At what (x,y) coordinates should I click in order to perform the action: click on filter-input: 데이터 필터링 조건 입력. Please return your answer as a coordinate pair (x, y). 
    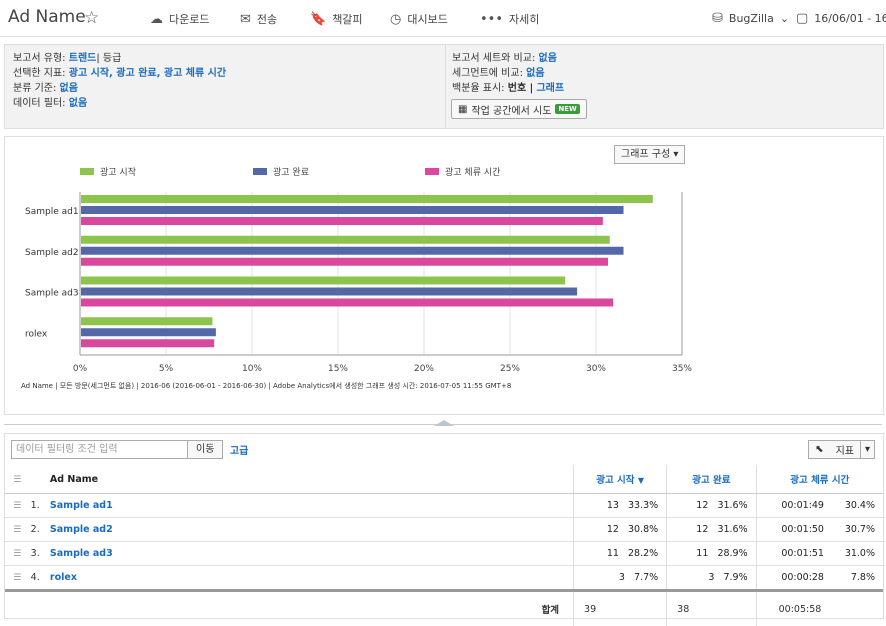
    Looking at the image, I should click on (100, 449).